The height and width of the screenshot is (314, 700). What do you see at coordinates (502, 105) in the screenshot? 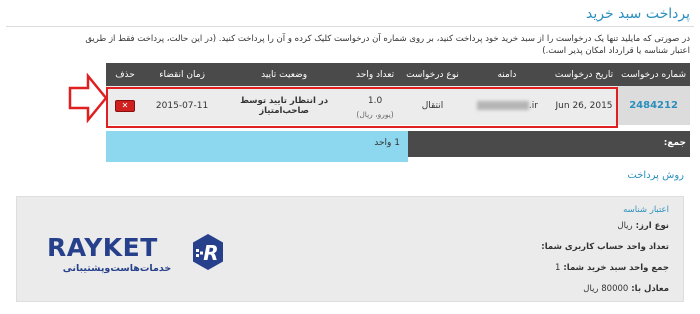
I see `domain-name-redacted` at bounding box center [502, 105].